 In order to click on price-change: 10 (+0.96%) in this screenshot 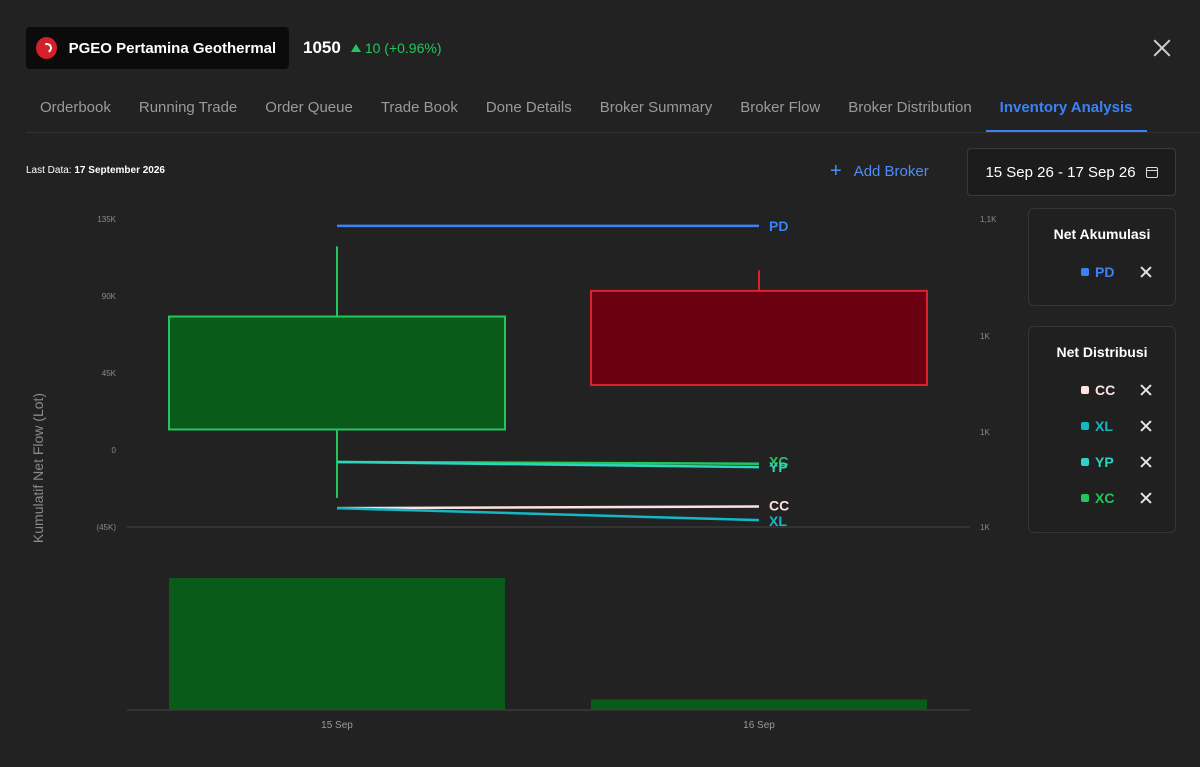, I will do `click(396, 48)`.